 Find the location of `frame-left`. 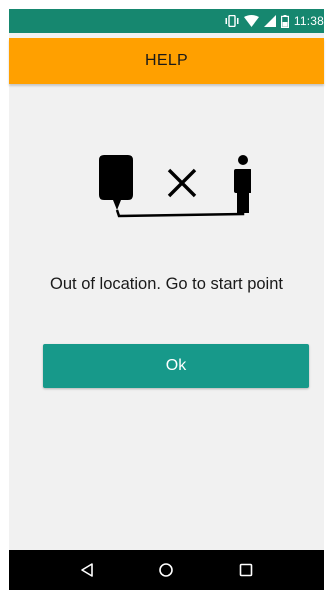

frame-left is located at coordinates (4, 295).